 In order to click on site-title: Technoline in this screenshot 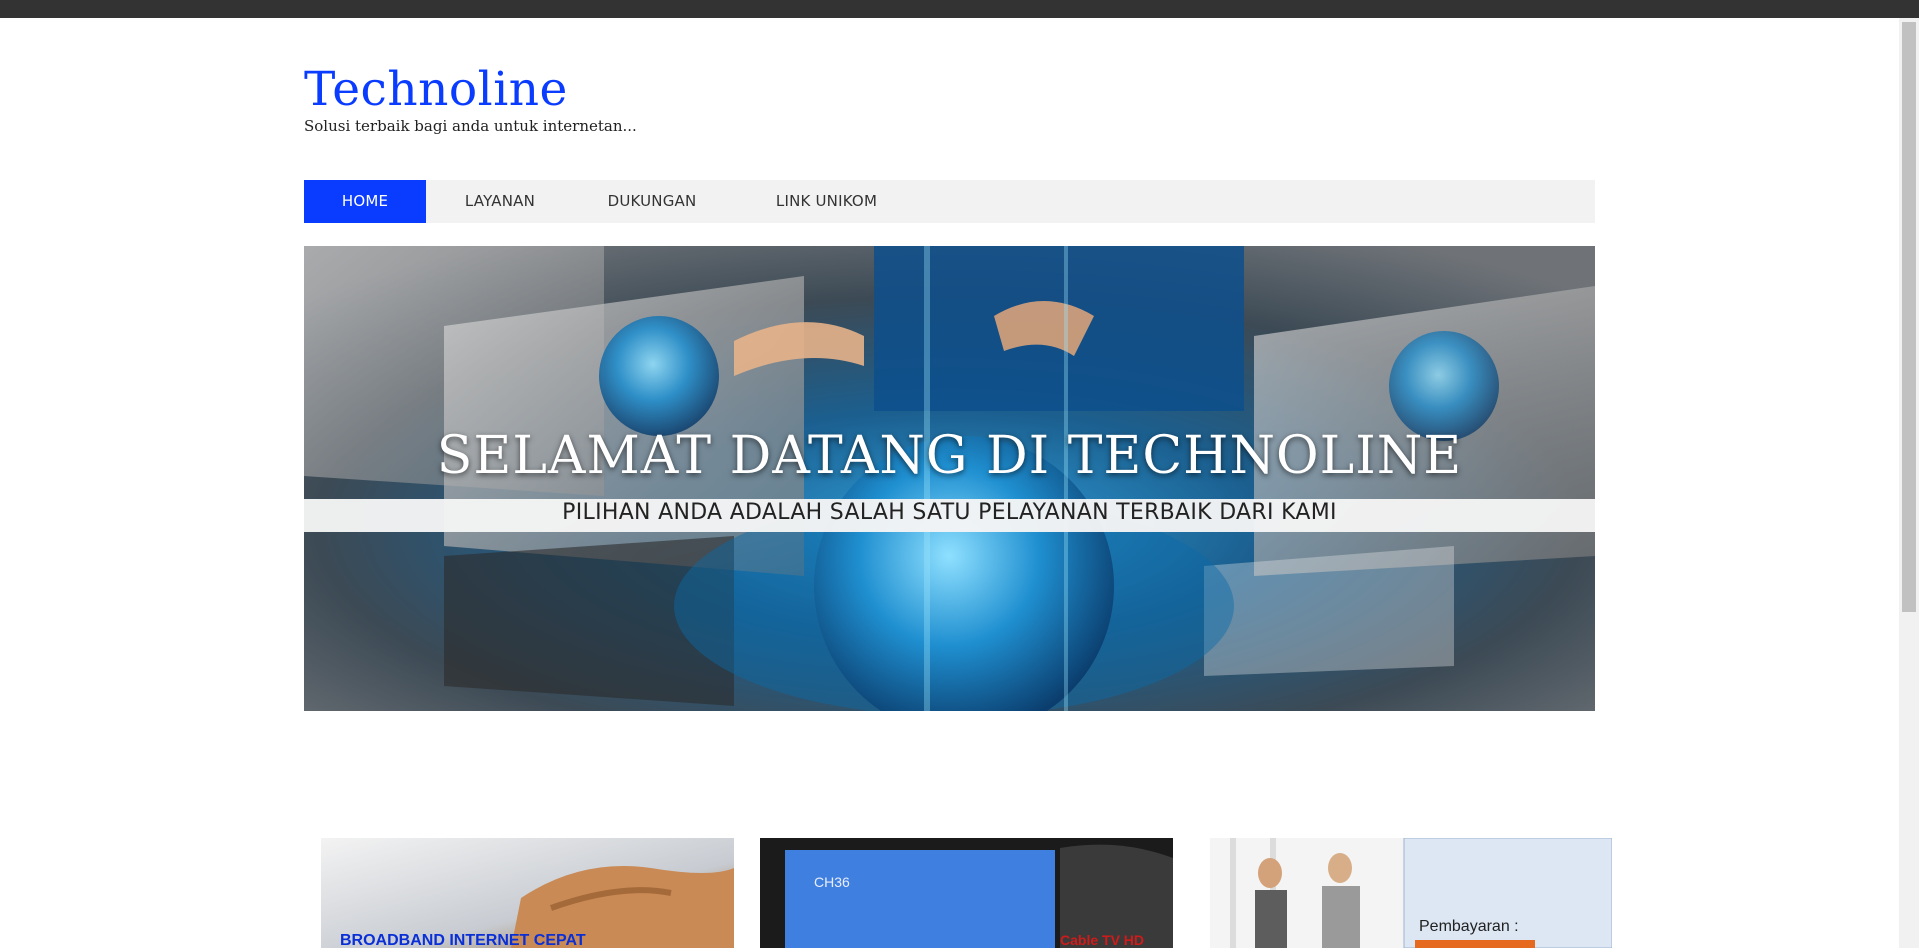, I will do `click(436, 90)`.